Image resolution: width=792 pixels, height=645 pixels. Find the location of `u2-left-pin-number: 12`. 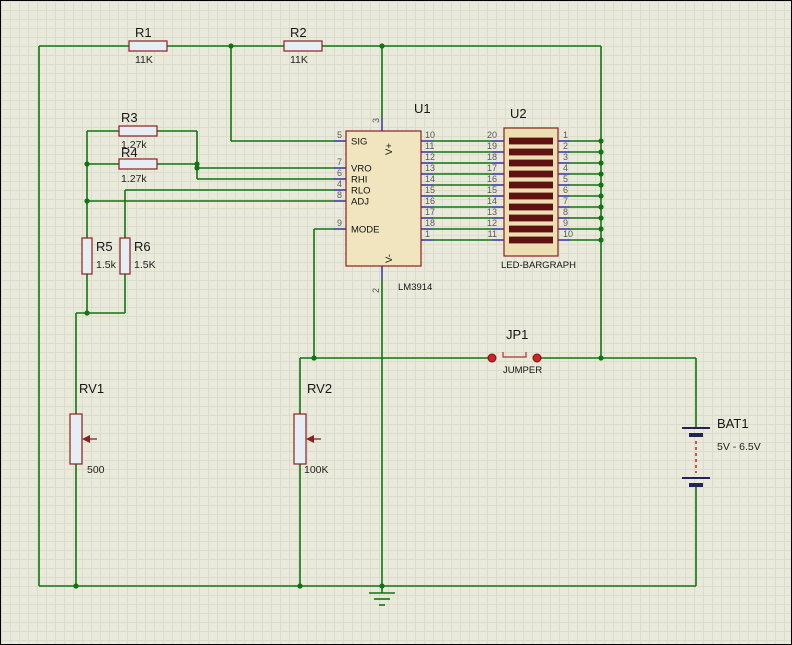

u2-left-pin-number: 12 is located at coordinates (492, 223).